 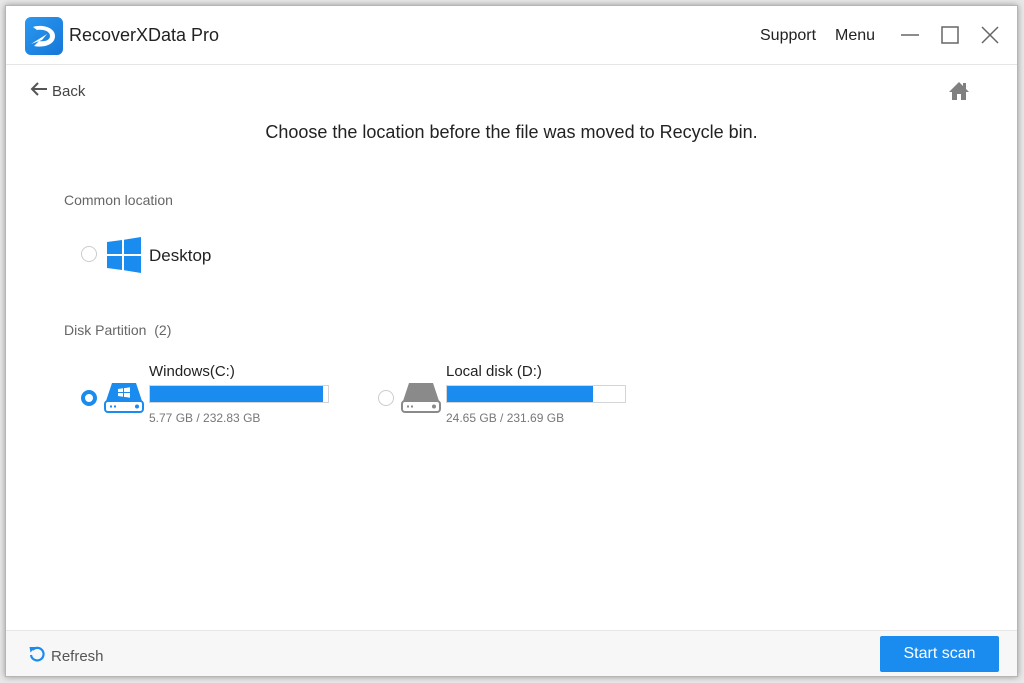 What do you see at coordinates (124, 257) in the screenshot?
I see `windows-logo-icon` at bounding box center [124, 257].